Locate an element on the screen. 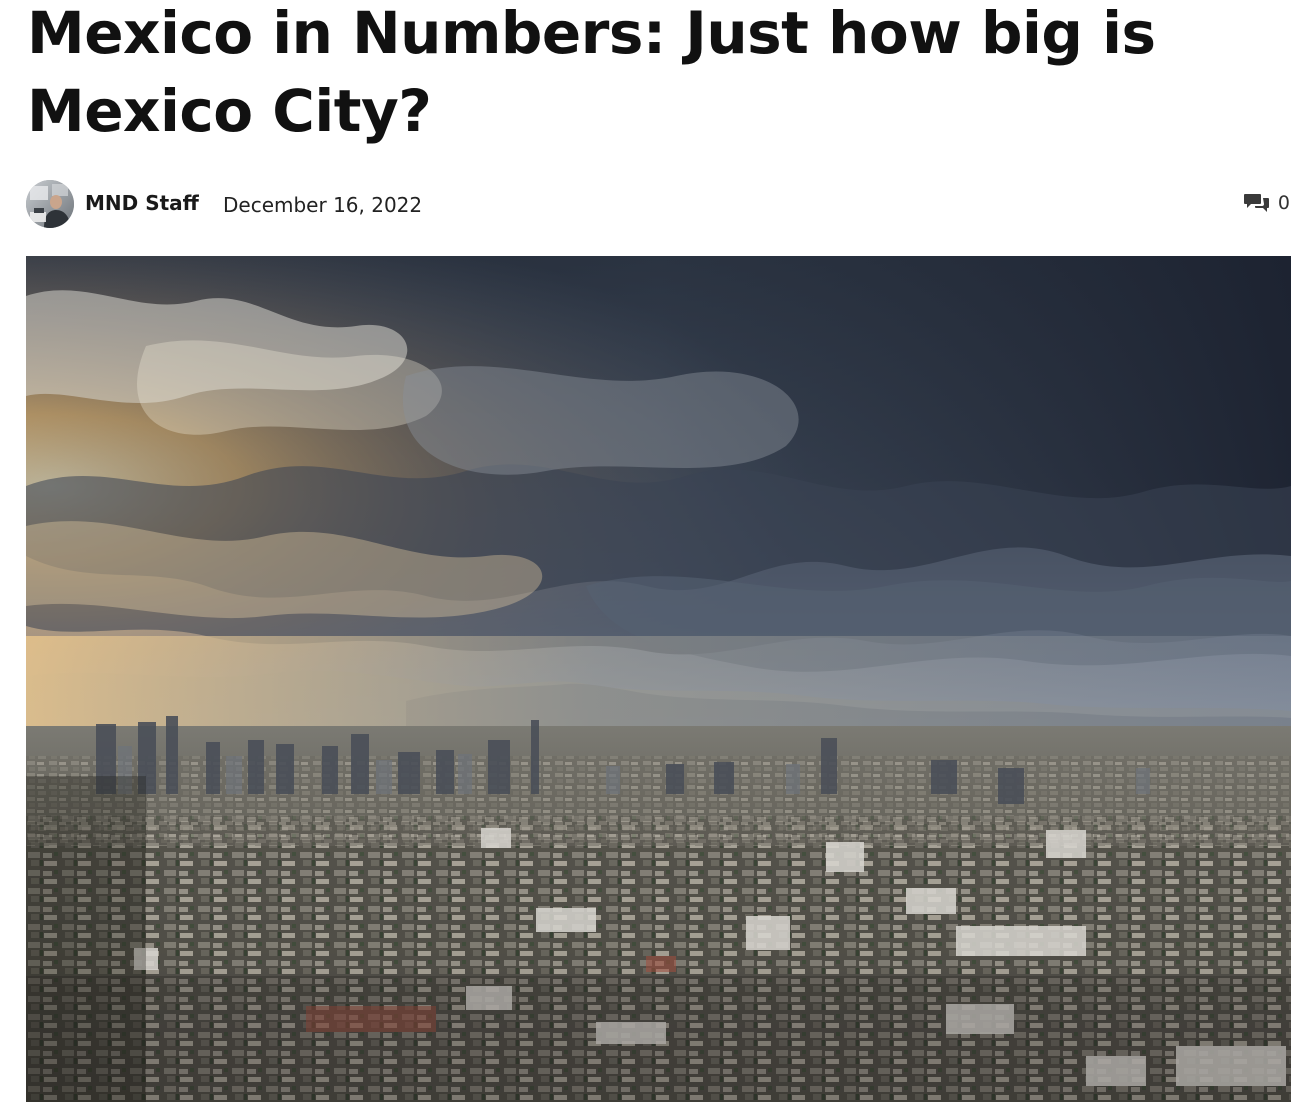  author-name-link: MND Staff is located at coordinates (142, 203).